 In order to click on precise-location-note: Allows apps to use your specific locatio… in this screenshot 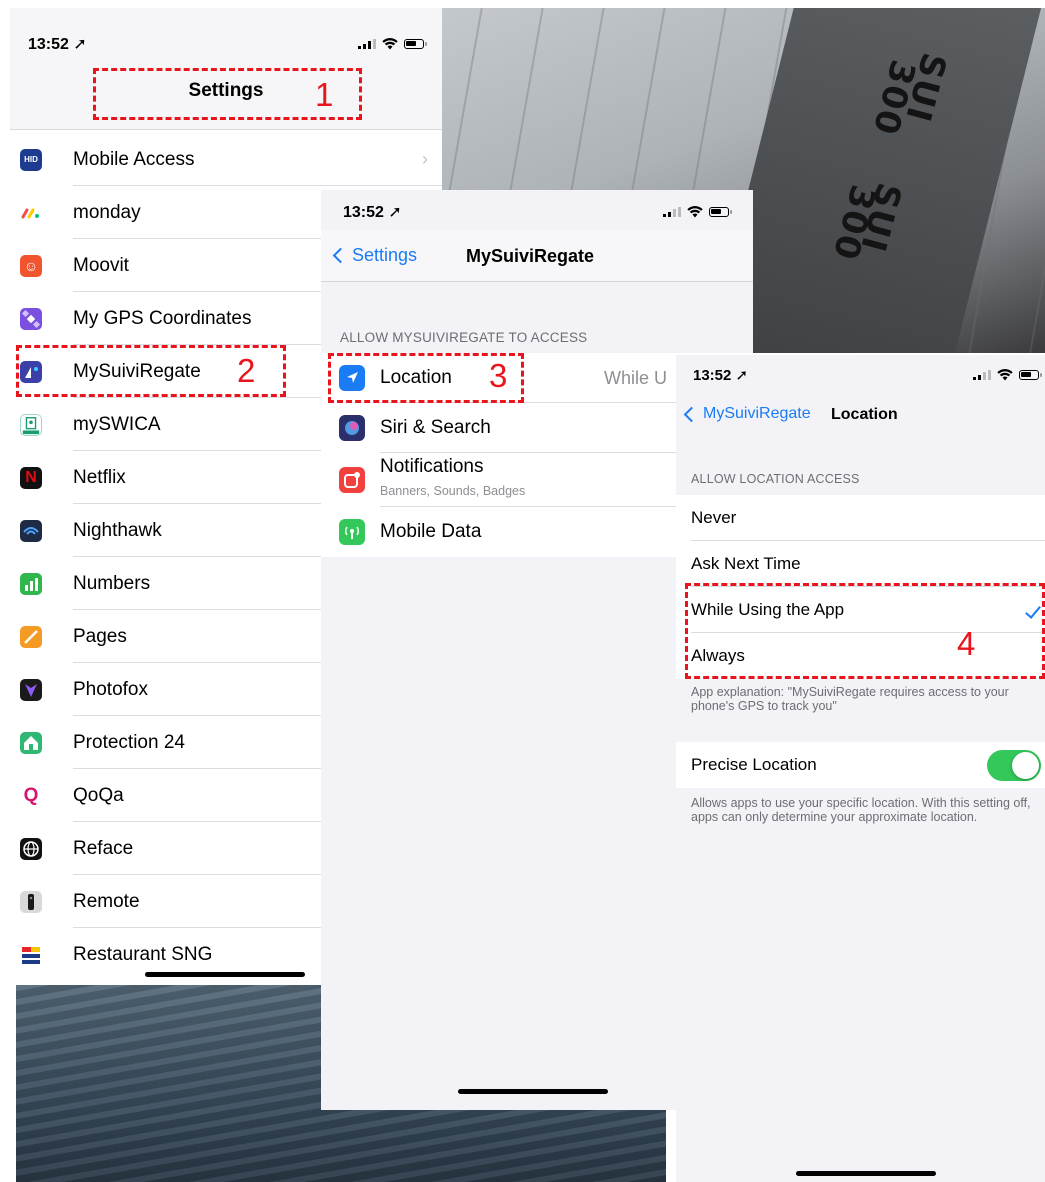, I will do `click(861, 810)`.